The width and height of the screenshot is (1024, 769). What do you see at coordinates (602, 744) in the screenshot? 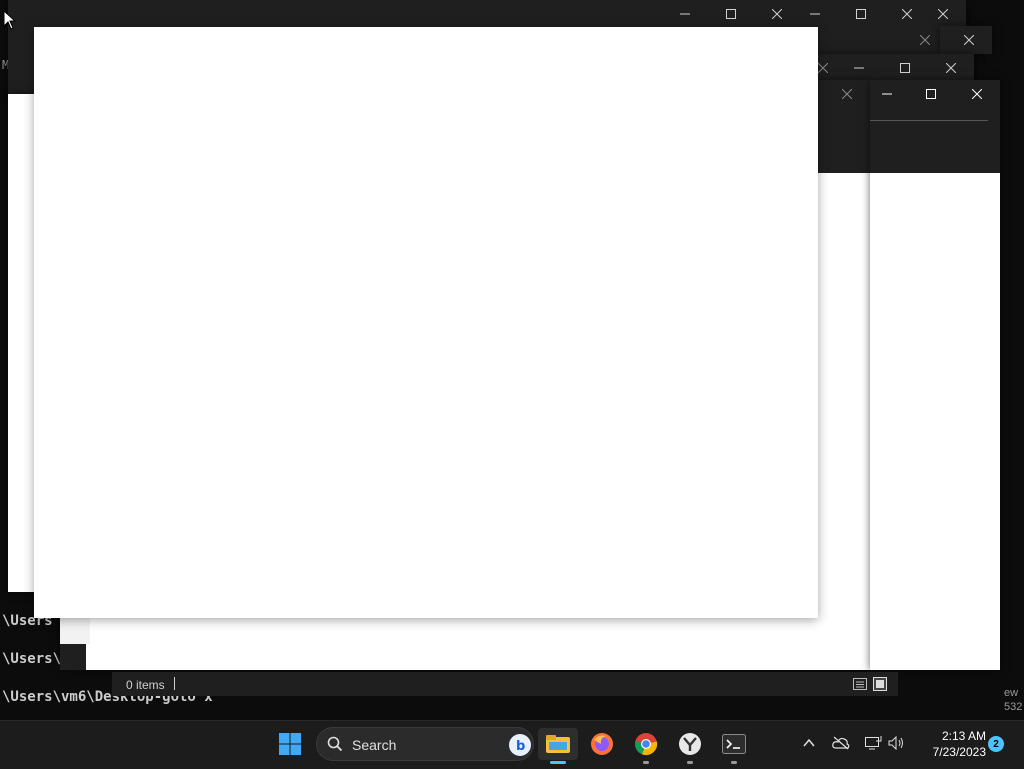
I see `firefox-icon` at bounding box center [602, 744].